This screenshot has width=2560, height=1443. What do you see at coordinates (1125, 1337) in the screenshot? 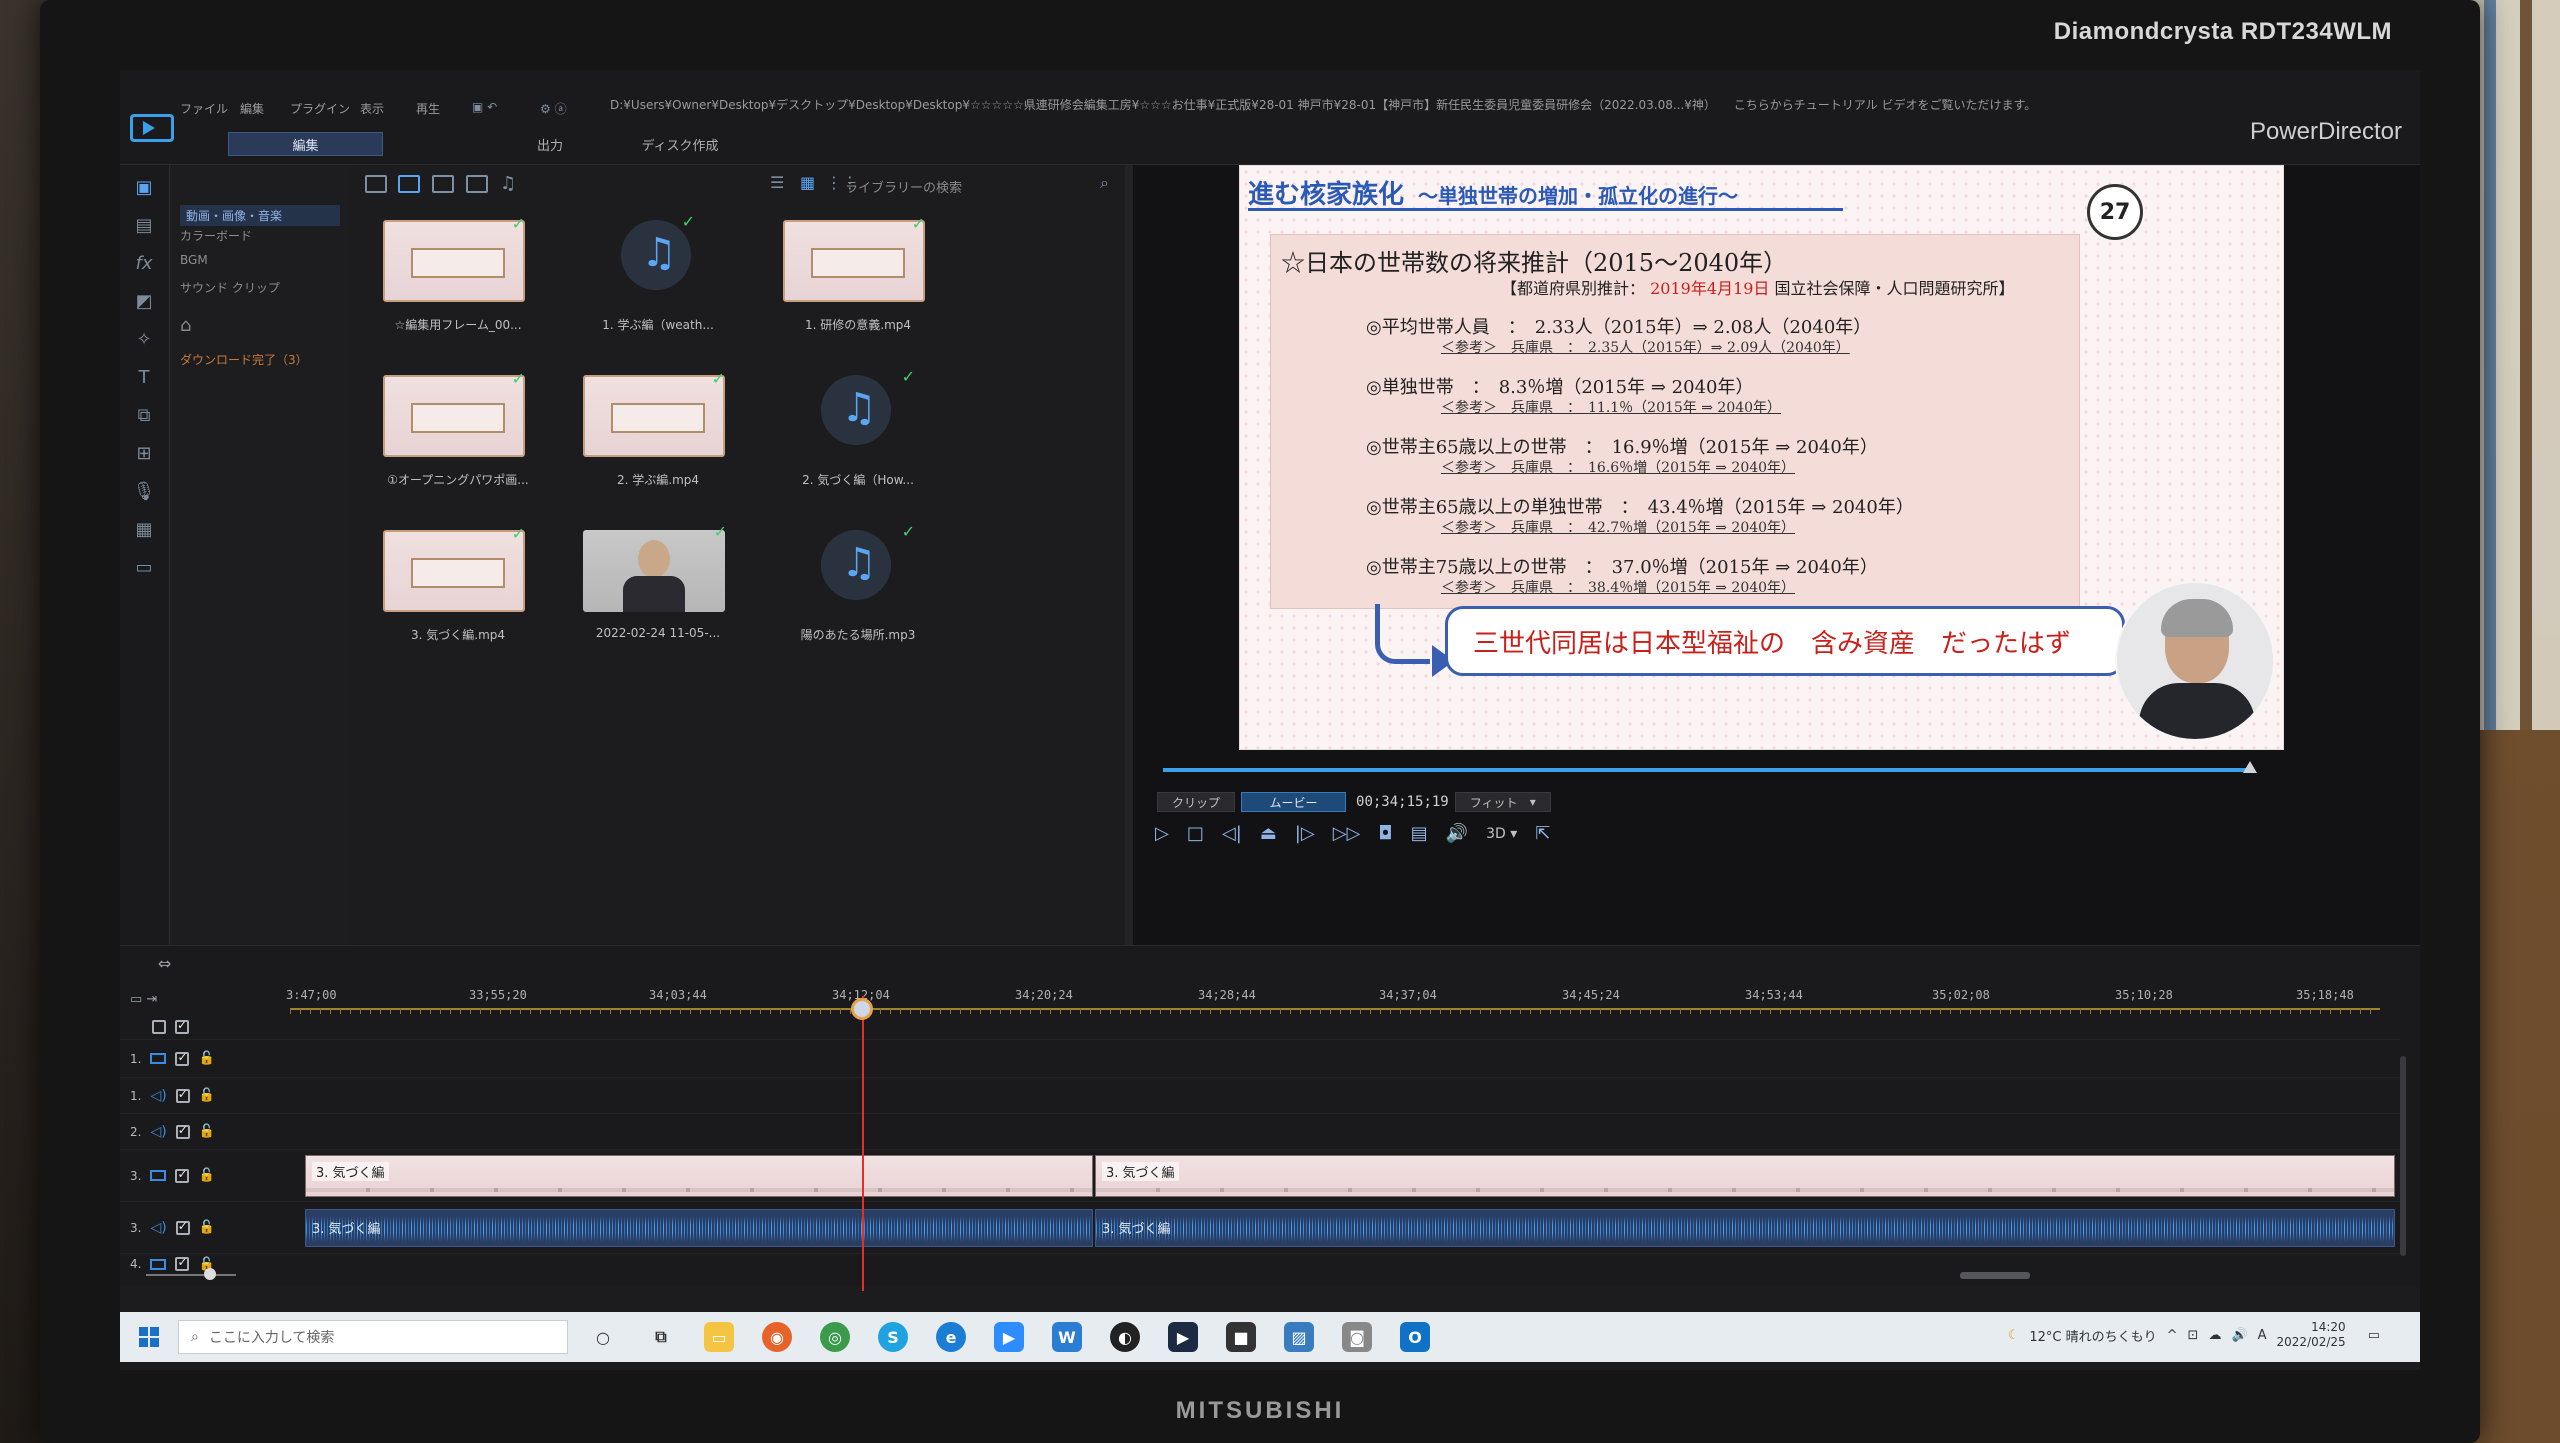
I see `obs-icon: ◐` at bounding box center [1125, 1337].